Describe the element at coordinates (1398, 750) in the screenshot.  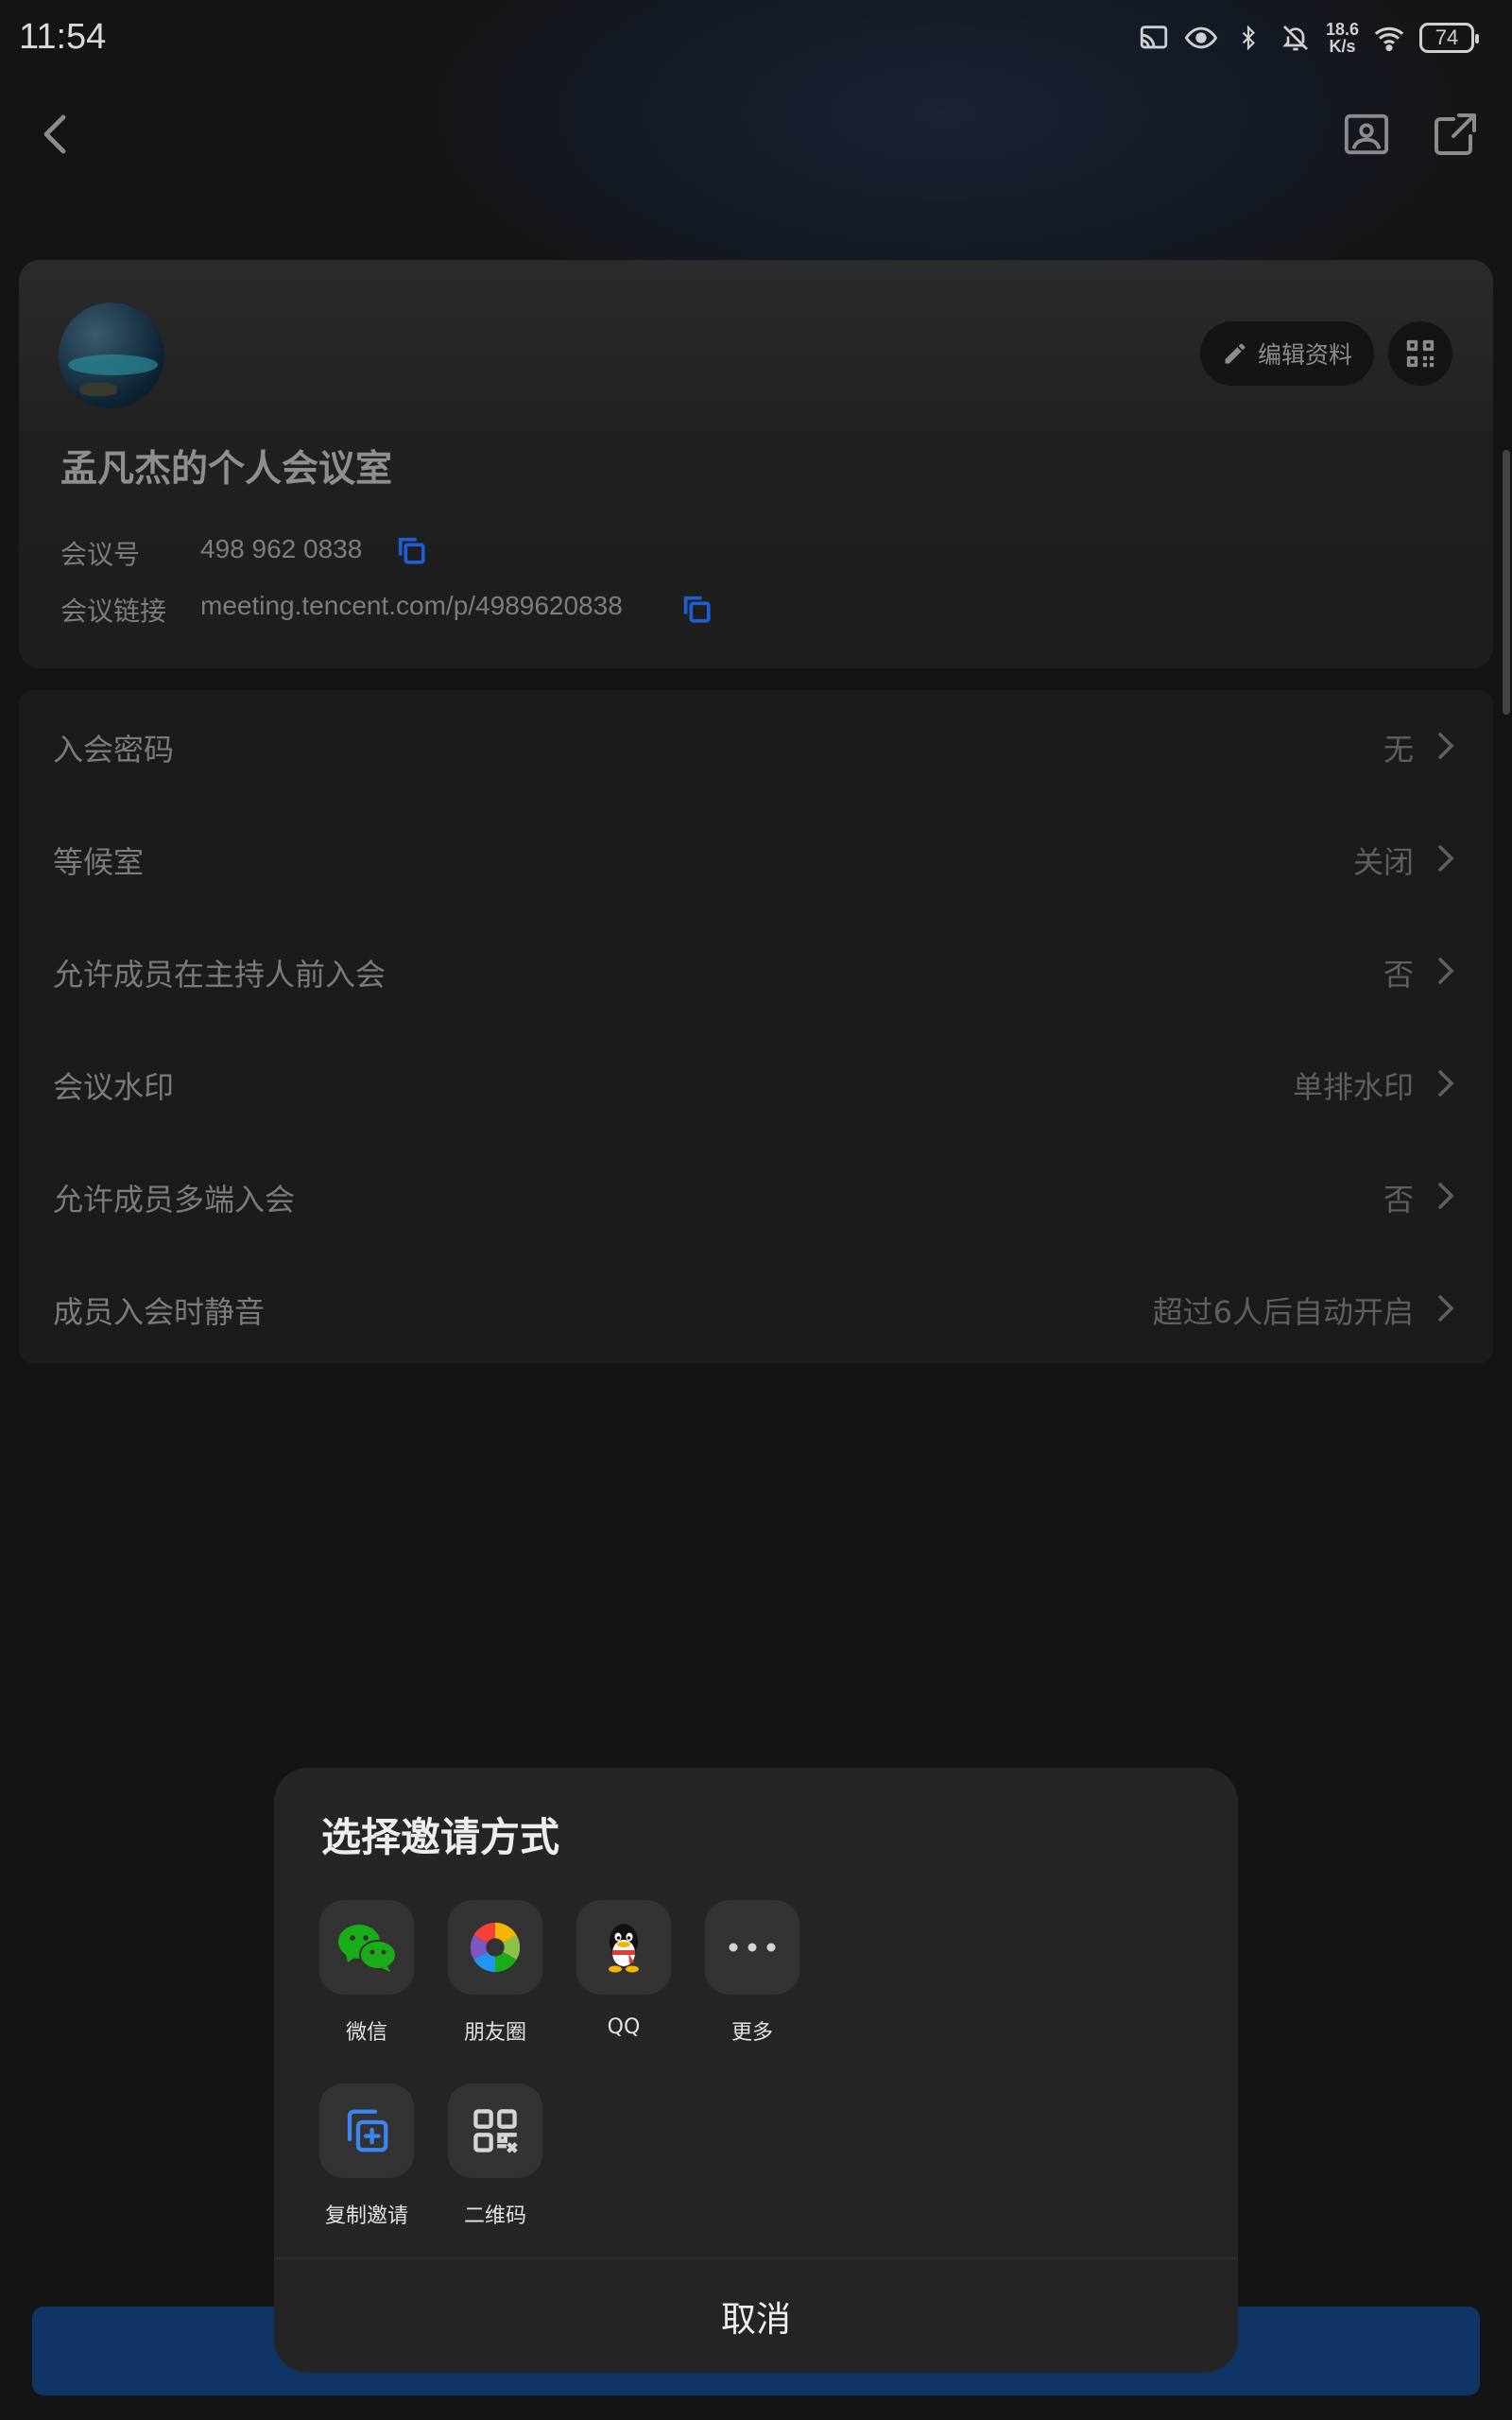
I see `setting-value: 无` at that location.